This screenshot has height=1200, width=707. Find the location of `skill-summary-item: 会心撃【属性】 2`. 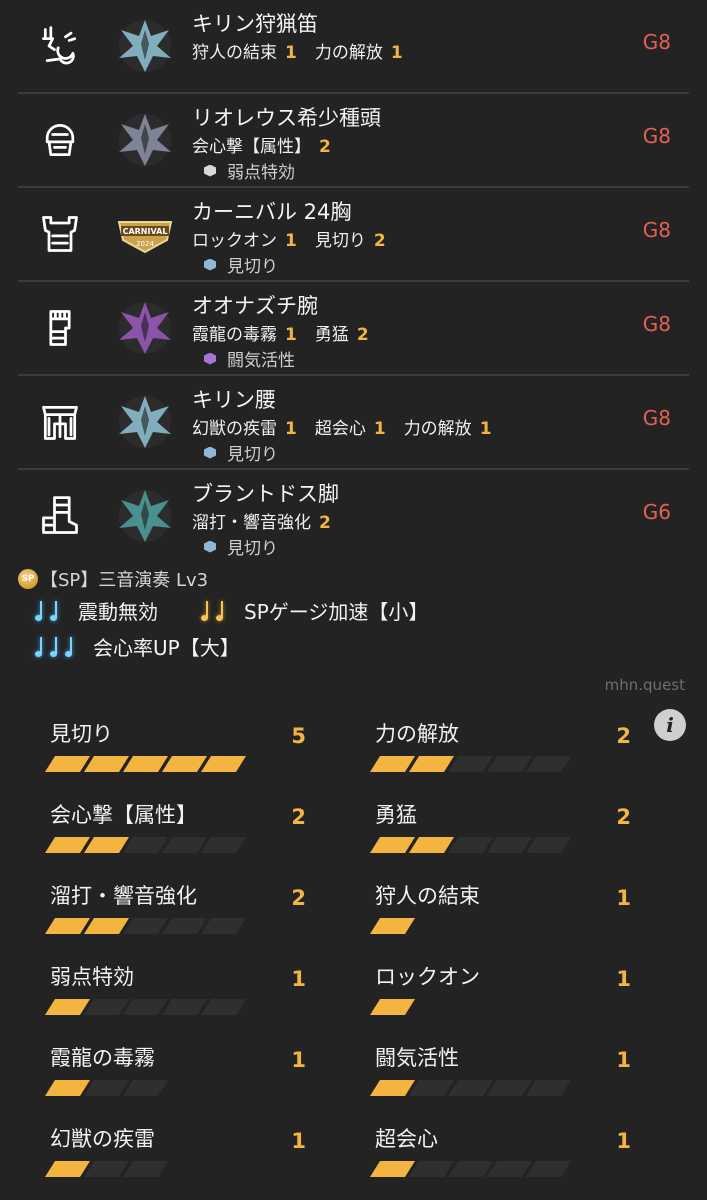

skill-summary-item: 会心撃【属性】 2 is located at coordinates (177, 834).